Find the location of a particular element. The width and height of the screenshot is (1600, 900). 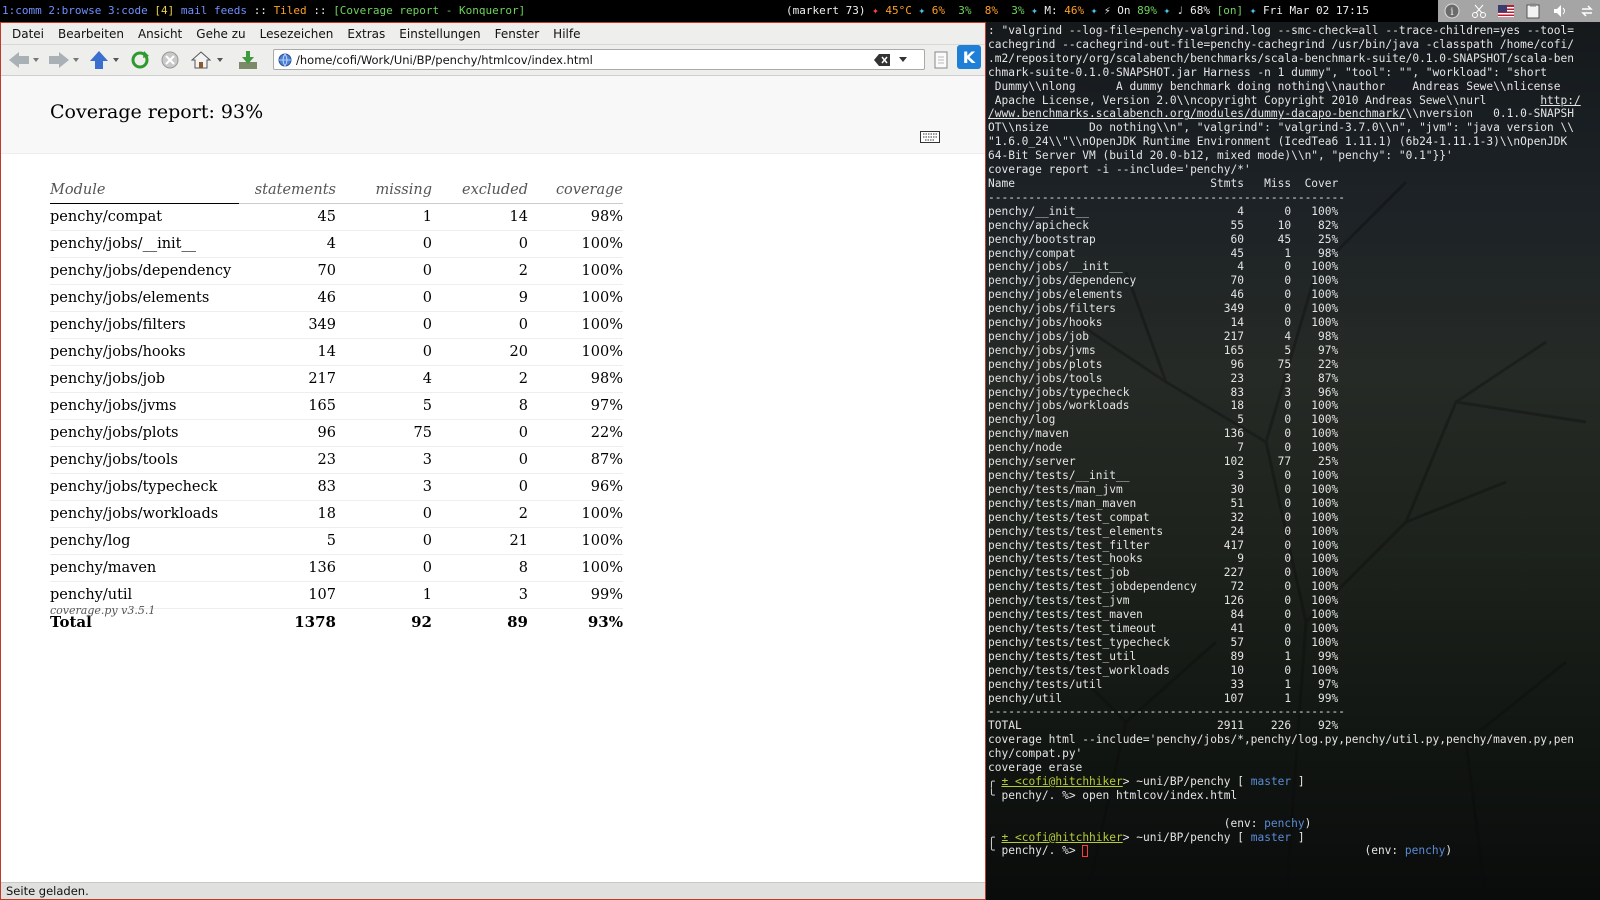

speaker-icon is located at coordinates (1560, 11).